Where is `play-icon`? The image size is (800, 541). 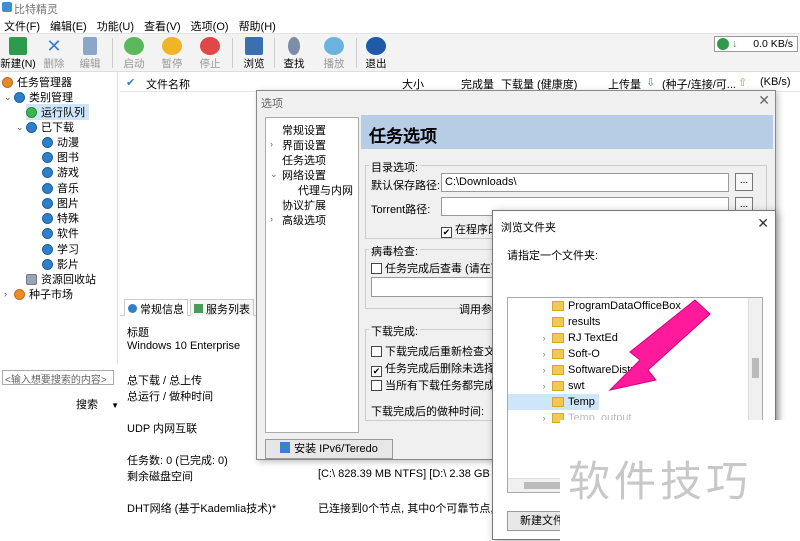
play-icon is located at coordinates (134, 46).